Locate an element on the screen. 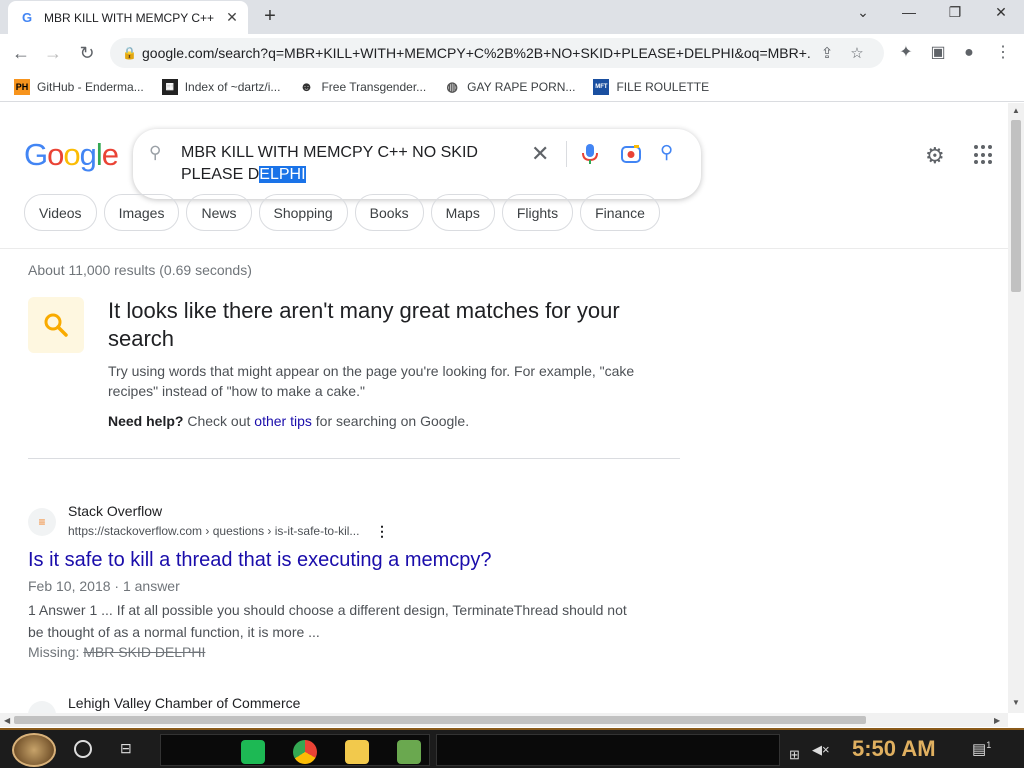 The image size is (1024, 768). notepad-icon is located at coordinates (409, 752).